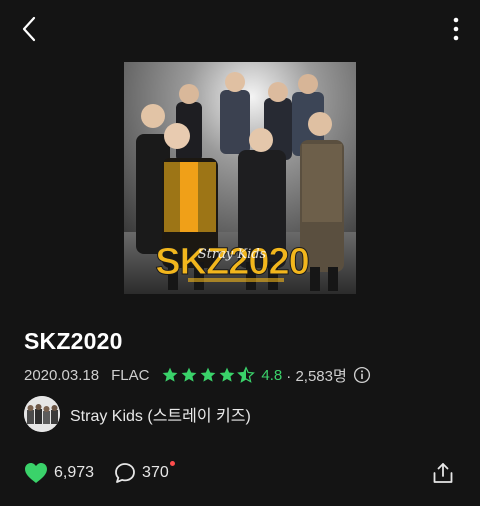 Image resolution: width=480 pixels, height=506 pixels. Describe the element at coordinates (160, 416) in the screenshot. I see `artist-name: Stray Kids (스트레이 키즈)` at that location.